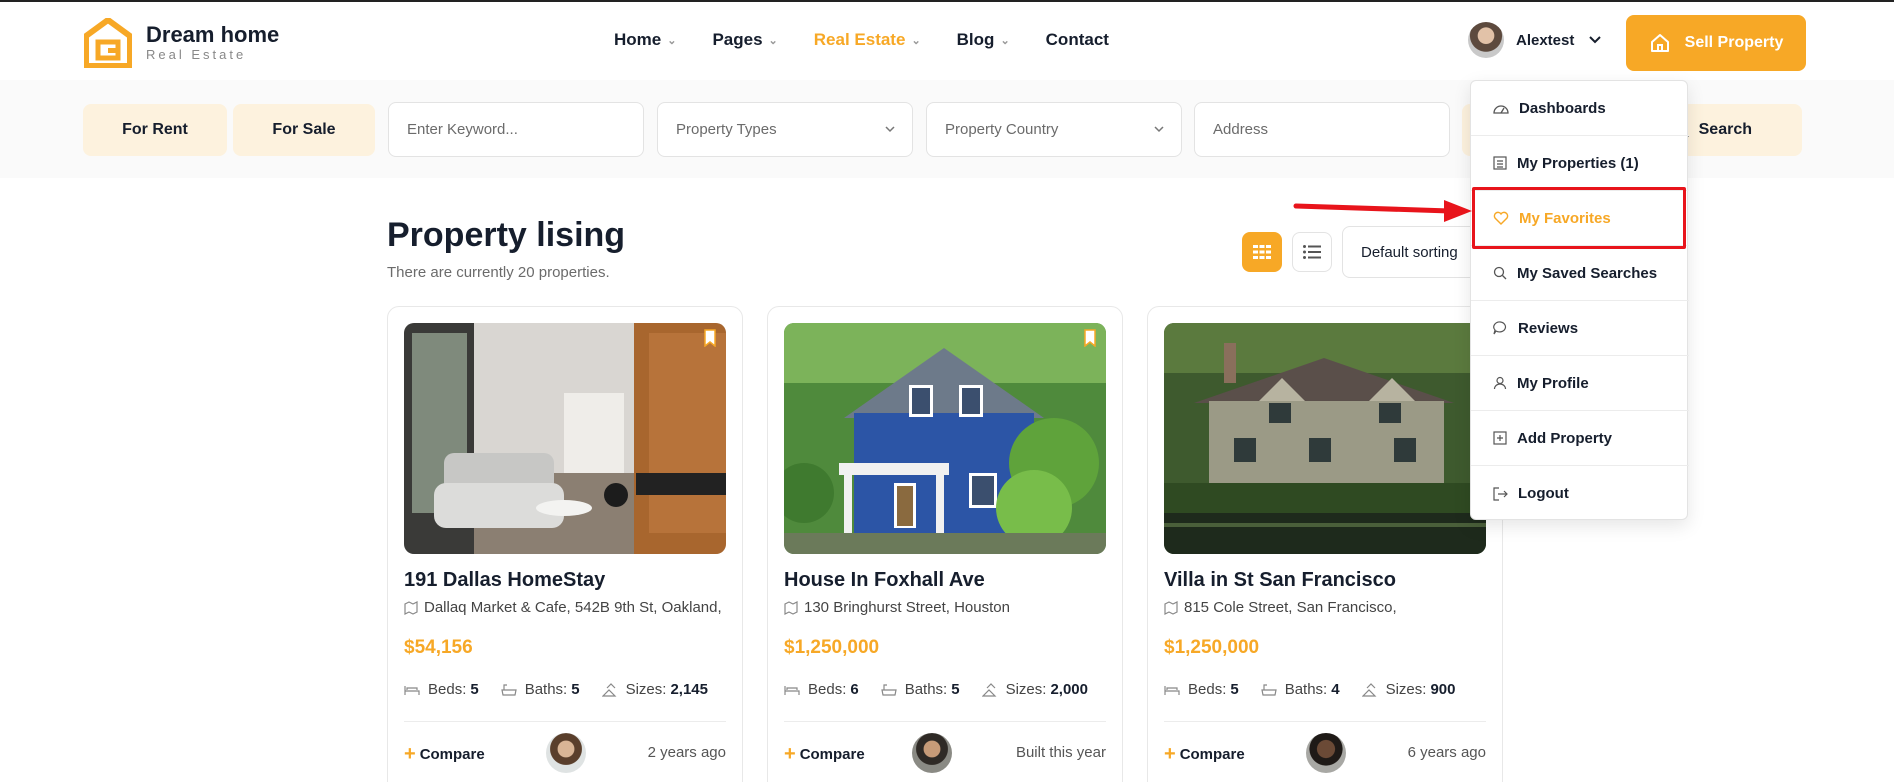  I want to click on property-features: Beds: 6 Baths: 5 Sizes: 2,000, so click(947, 689).